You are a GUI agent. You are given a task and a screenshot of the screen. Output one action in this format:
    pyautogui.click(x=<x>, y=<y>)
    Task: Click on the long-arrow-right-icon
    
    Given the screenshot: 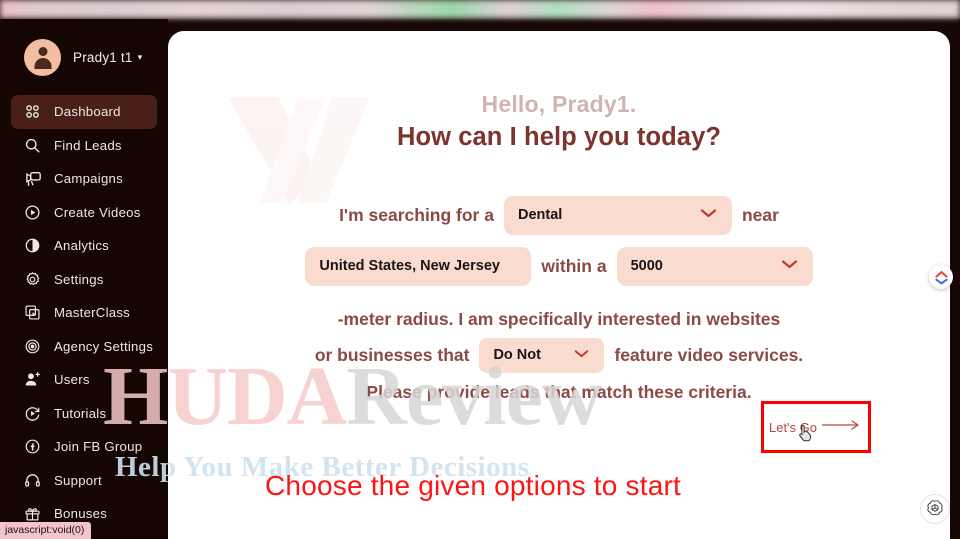 What is the action you would take?
    pyautogui.click(x=842, y=427)
    